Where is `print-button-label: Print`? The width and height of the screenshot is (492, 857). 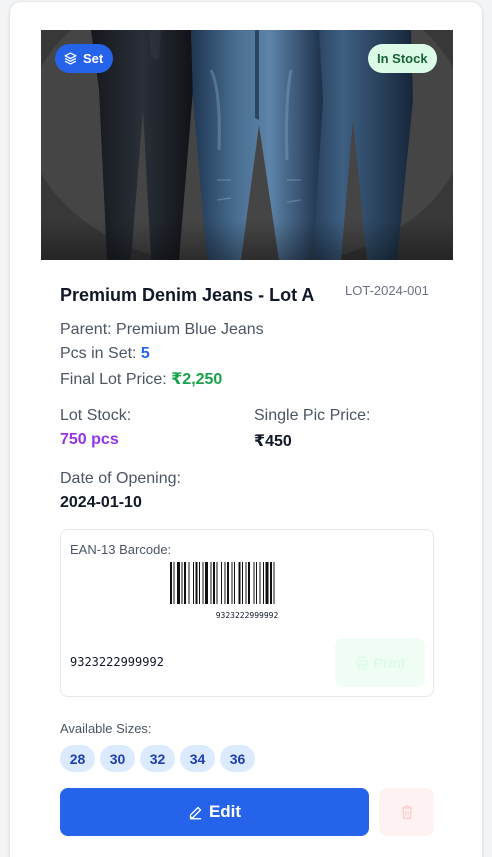 print-button-label: Print is located at coordinates (389, 662).